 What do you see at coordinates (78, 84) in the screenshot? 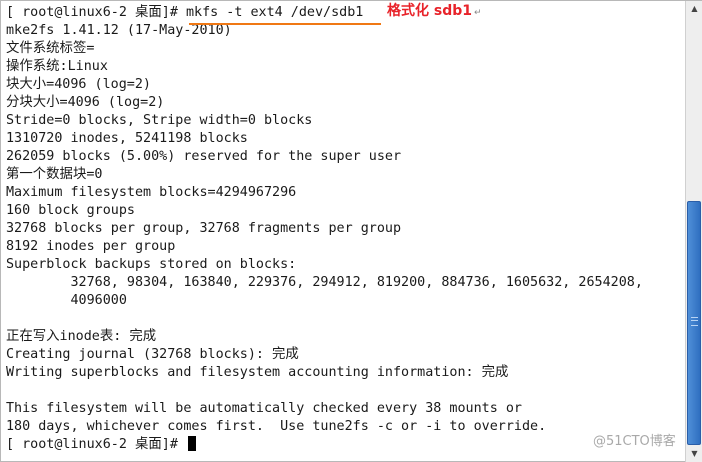
I see `terminal-line-5: 块大小=4096 (log=2)` at bounding box center [78, 84].